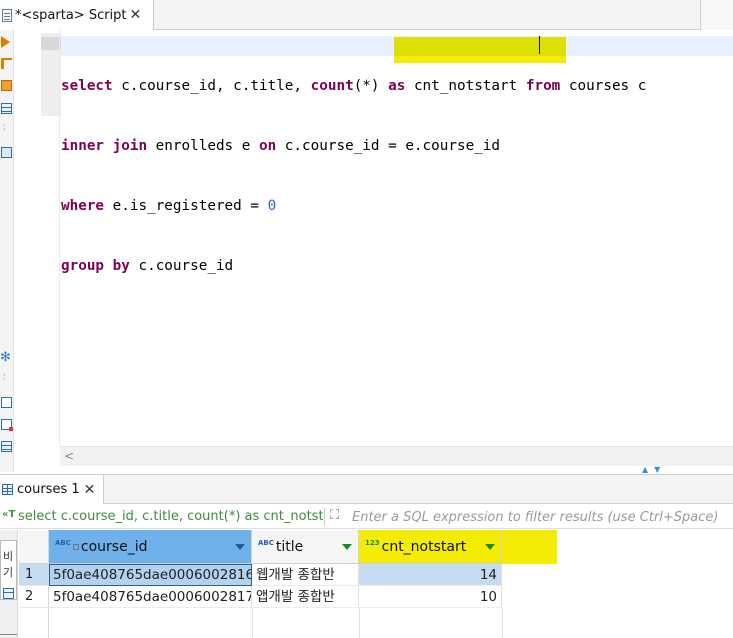  Describe the element at coordinates (7, 425) in the screenshot. I see `import-icon` at that location.